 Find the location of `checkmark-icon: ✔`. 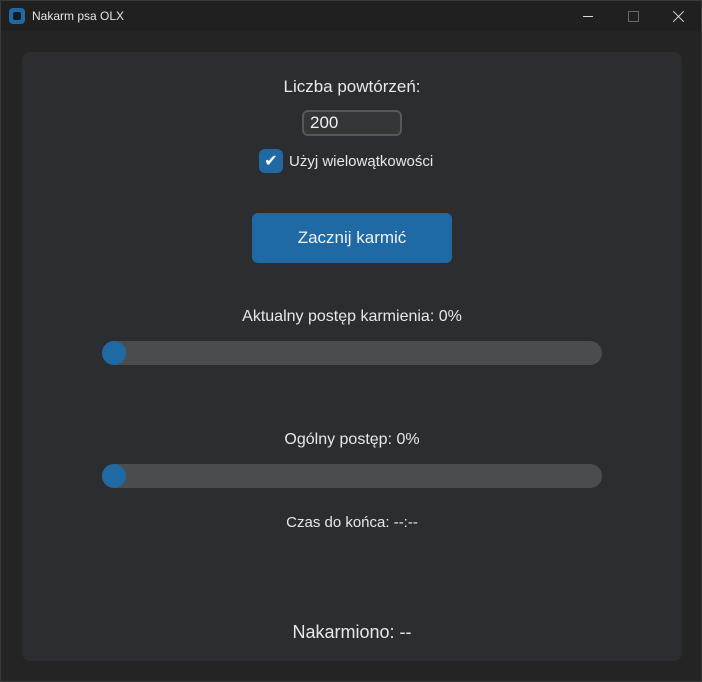

checkmark-icon: ✔ is located at coordinates (271, 161).